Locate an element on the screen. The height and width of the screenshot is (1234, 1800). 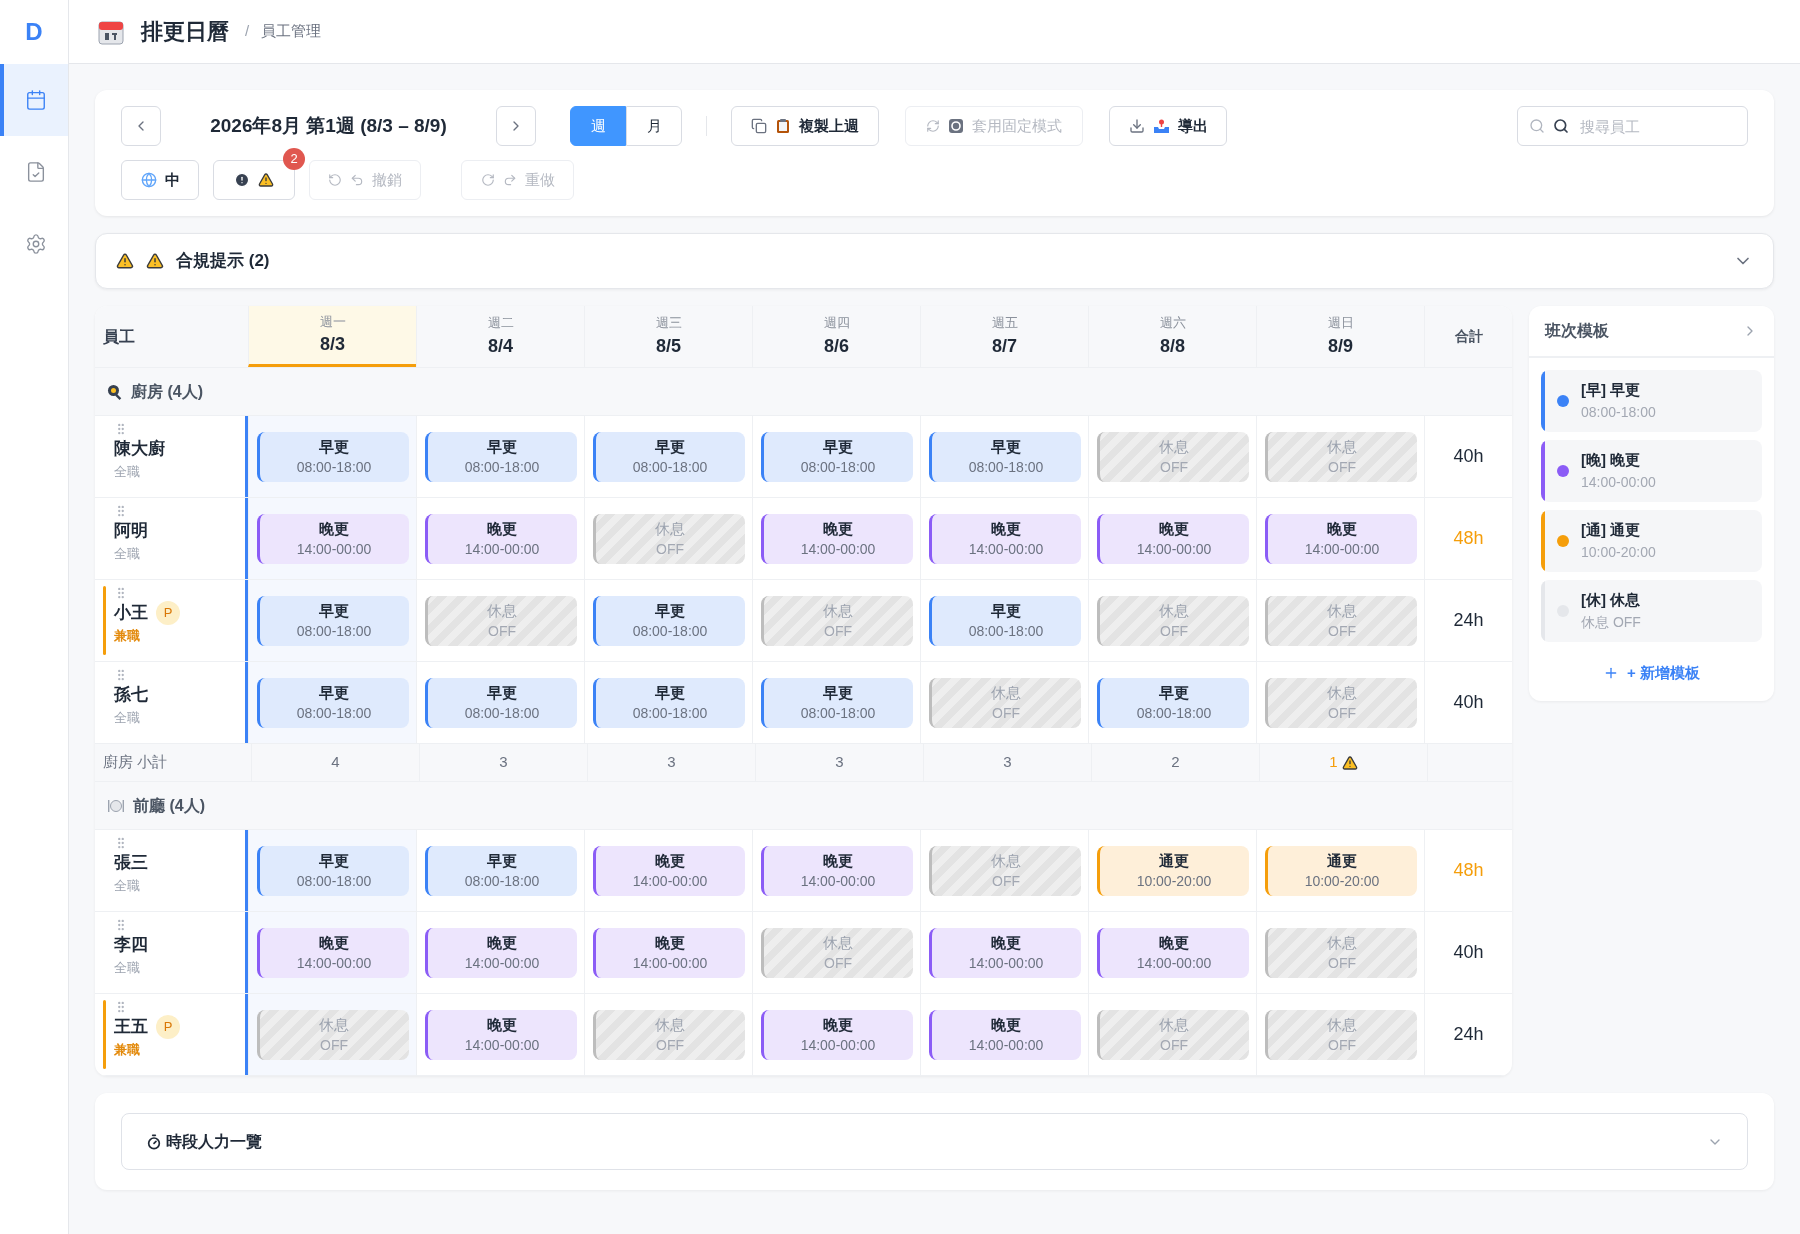
alert-count-badge: 2 is located at coordinates (294, 159).